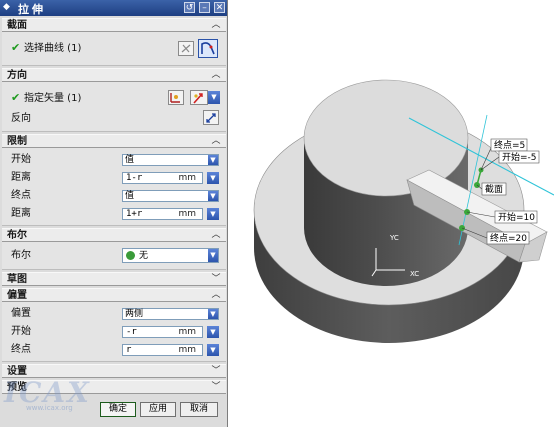 This screenshot has height=430, width=554. Describe the element at coordinates (162, 214) in the screenshot. I see `limit-end-distance-field: 1+r mm` at that location.